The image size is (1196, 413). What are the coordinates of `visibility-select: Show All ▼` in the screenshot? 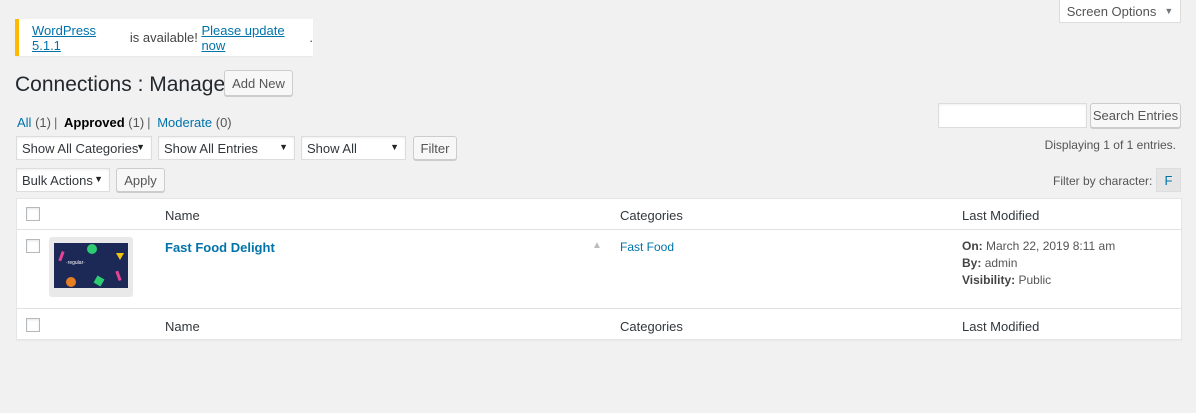 It's located at (353, 148).